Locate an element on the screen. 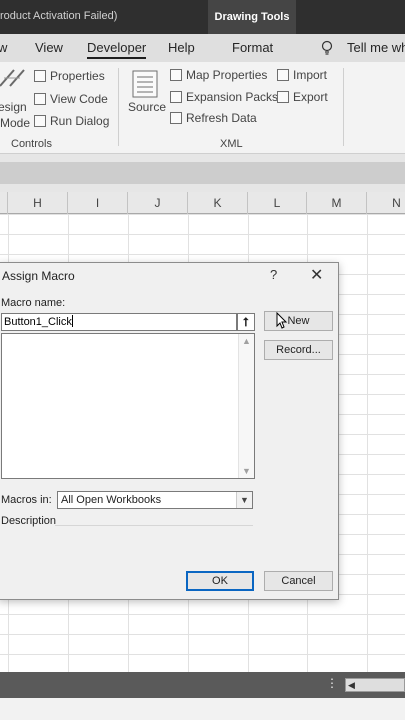 This screenshot has height=720, width=405. column-header-g is located at coordinates (4, 203).